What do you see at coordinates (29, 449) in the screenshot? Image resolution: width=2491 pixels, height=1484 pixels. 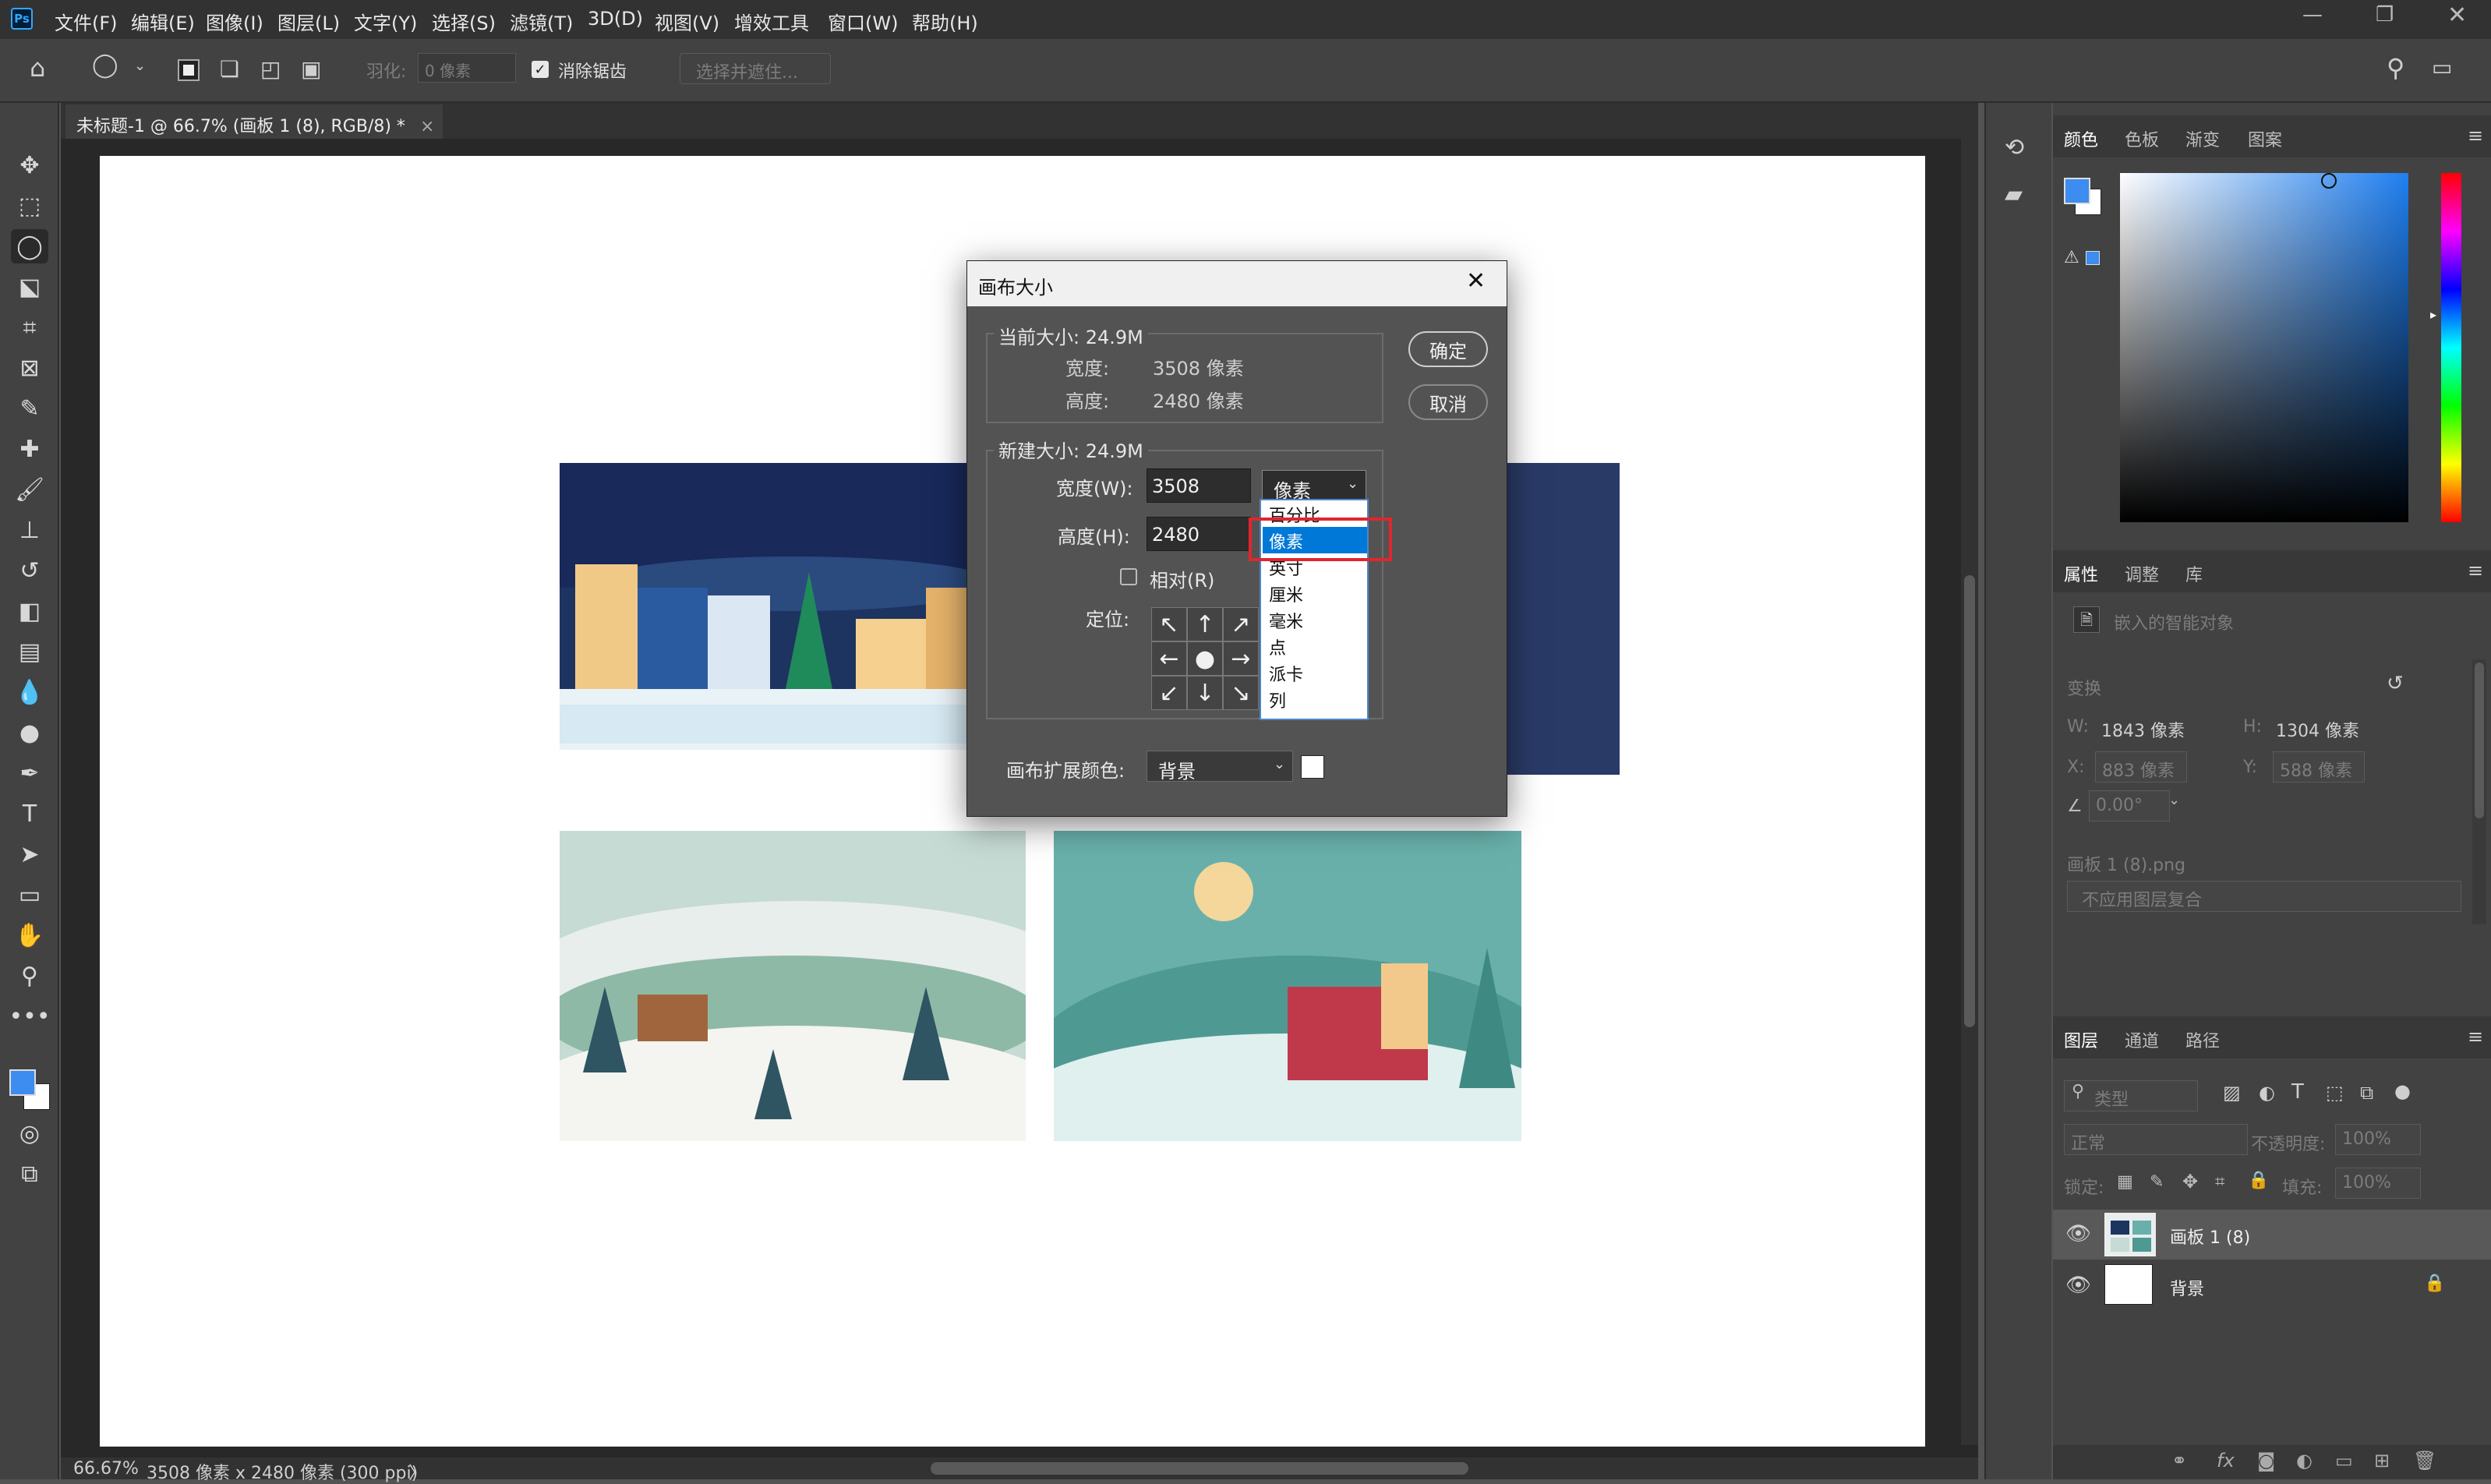 I see `healing-brush-icon: ✚` at bounding box center [29, 449].